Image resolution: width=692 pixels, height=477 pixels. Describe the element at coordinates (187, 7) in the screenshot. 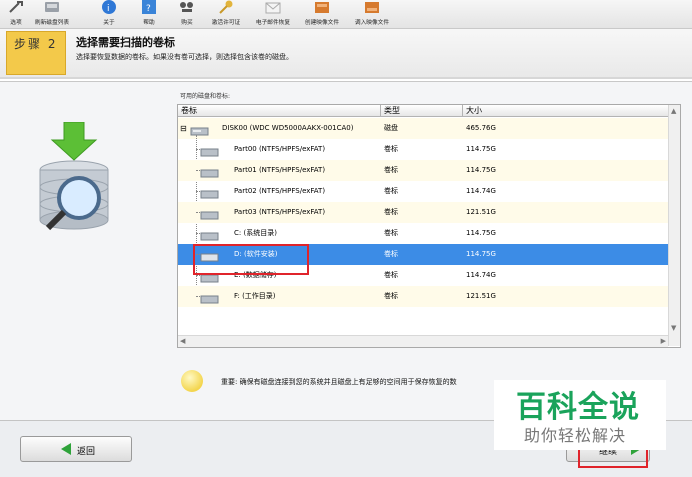

I see `cart-icon` at that location.